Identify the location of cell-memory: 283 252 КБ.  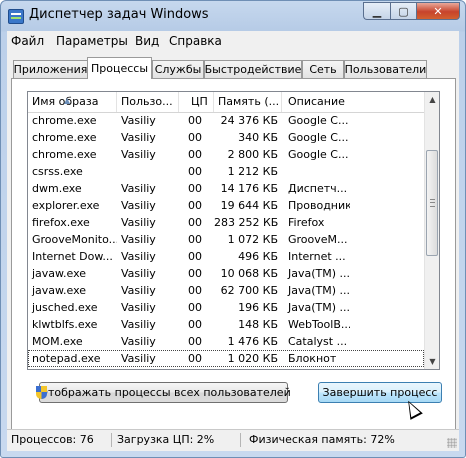
(246, 222).